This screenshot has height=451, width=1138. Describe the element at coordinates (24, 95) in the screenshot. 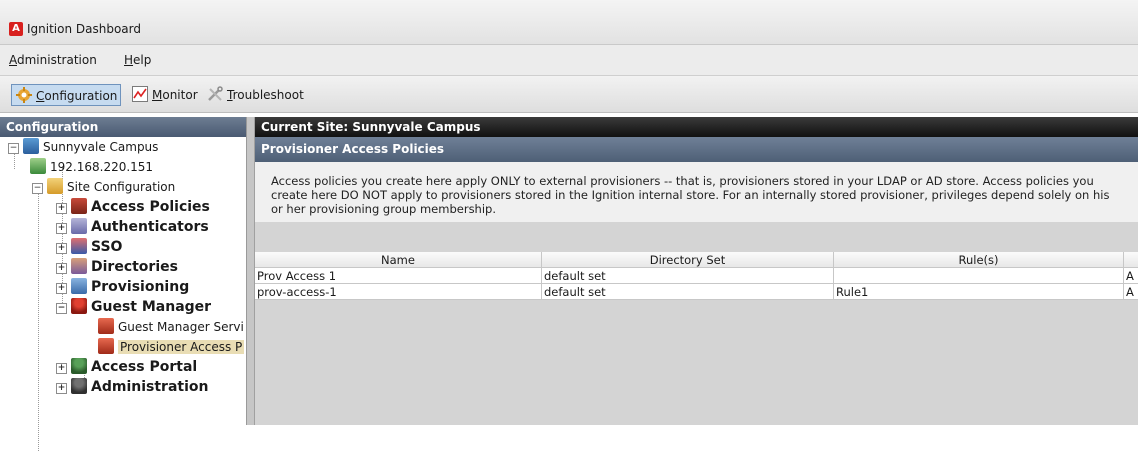

I see `gear-icon` at that location.